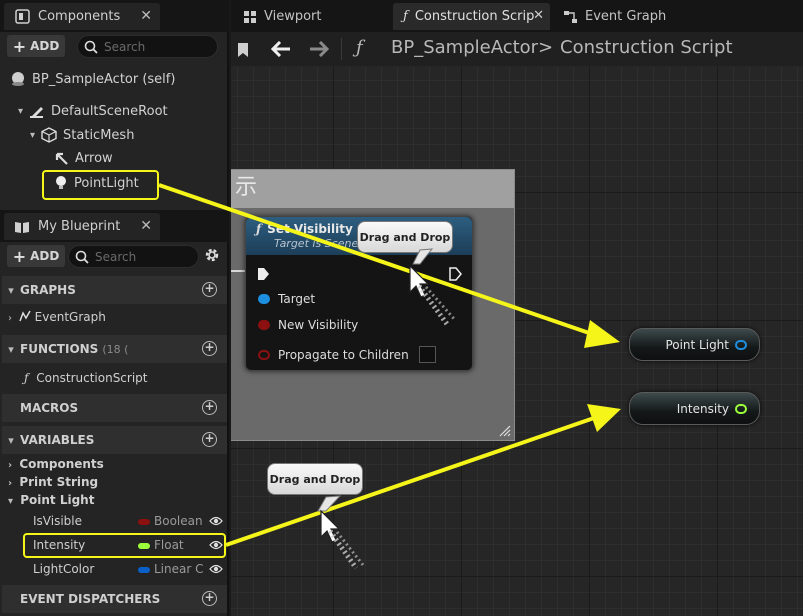 This screenshot has width=803, height=616. I want to click on pin-label: New Visibility, so click(318, 325).